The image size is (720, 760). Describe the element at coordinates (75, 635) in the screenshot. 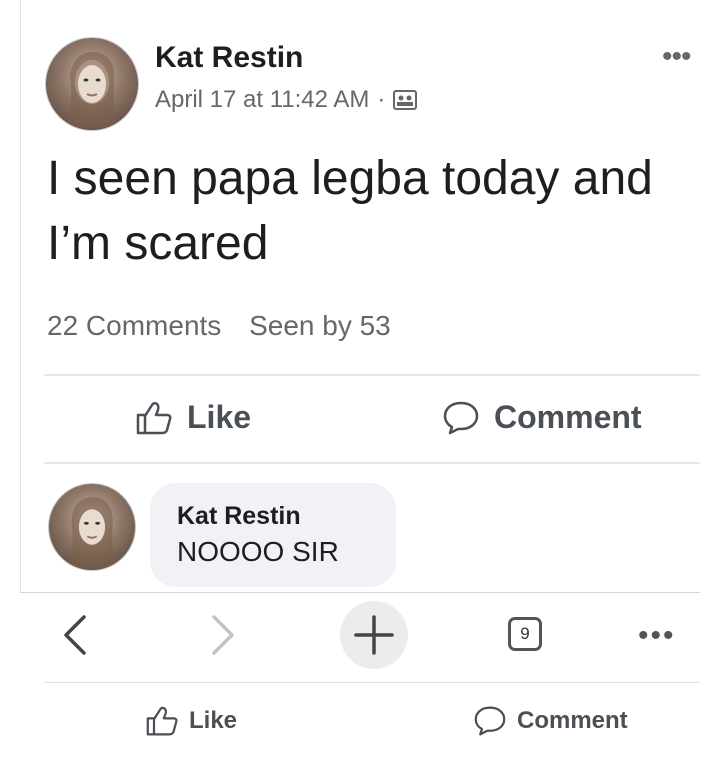

I see `chevron-left-icon` at that location.